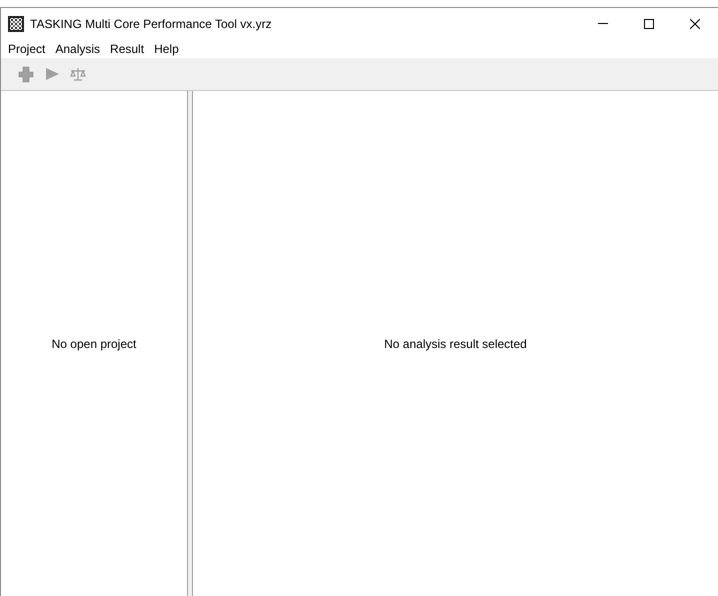  What do you see at coordinates (649, 23) in the screenshot?
I see `maximize-icon` at bounding box center [649, 23].